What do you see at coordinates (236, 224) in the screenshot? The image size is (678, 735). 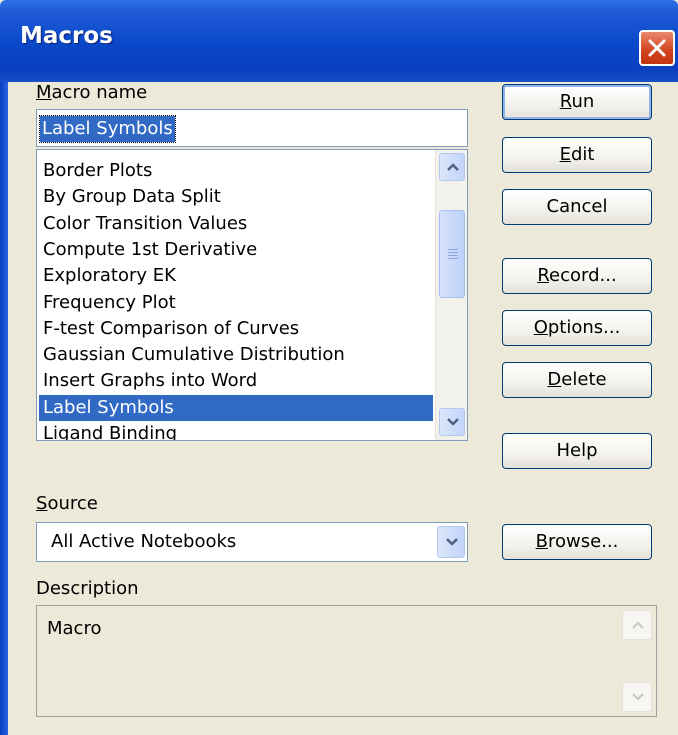 I see `macro-list-item: Color Transition Values` at bounding box center [236, 224].